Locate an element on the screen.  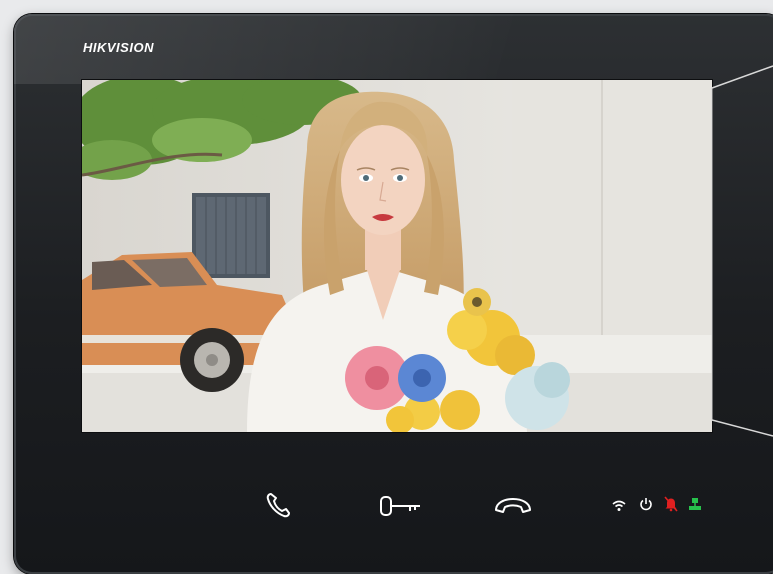
power-icon is located at coordinates (646, 504).